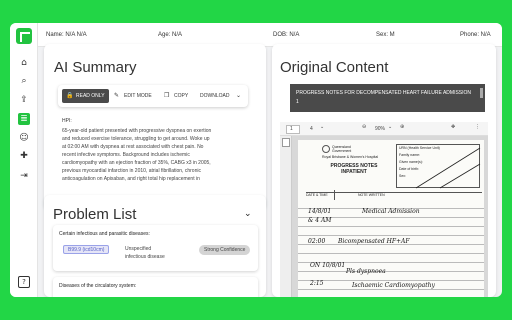 The height and width of the screenshot is (320, 512). I want to click on document-scrollbar, so click(481, 93).